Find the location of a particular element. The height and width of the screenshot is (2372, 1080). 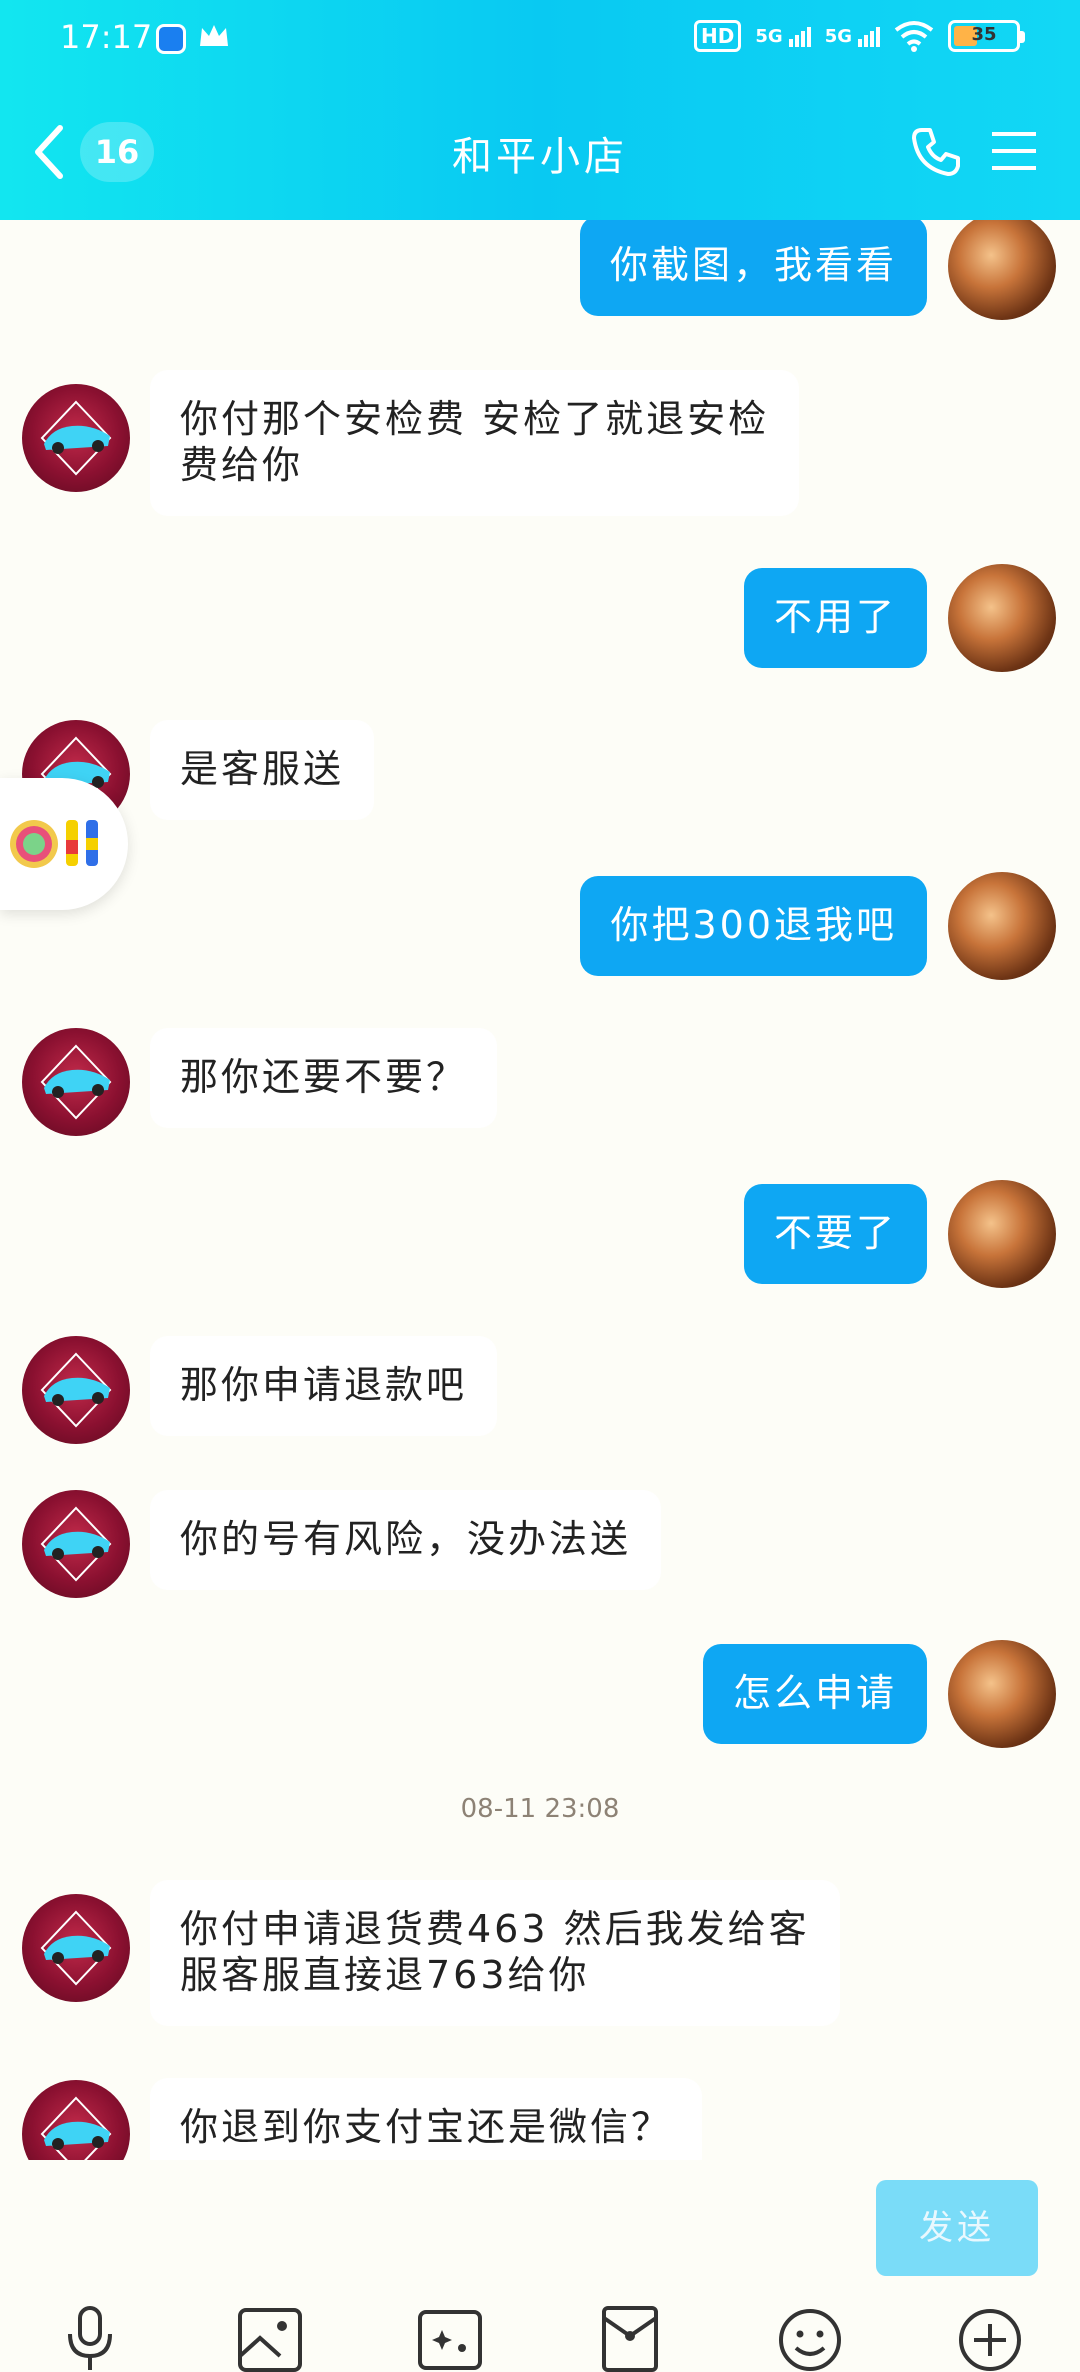

message-bubble-peer: 你的号有风险，没办法送 is located at coordinates (406, 1540).